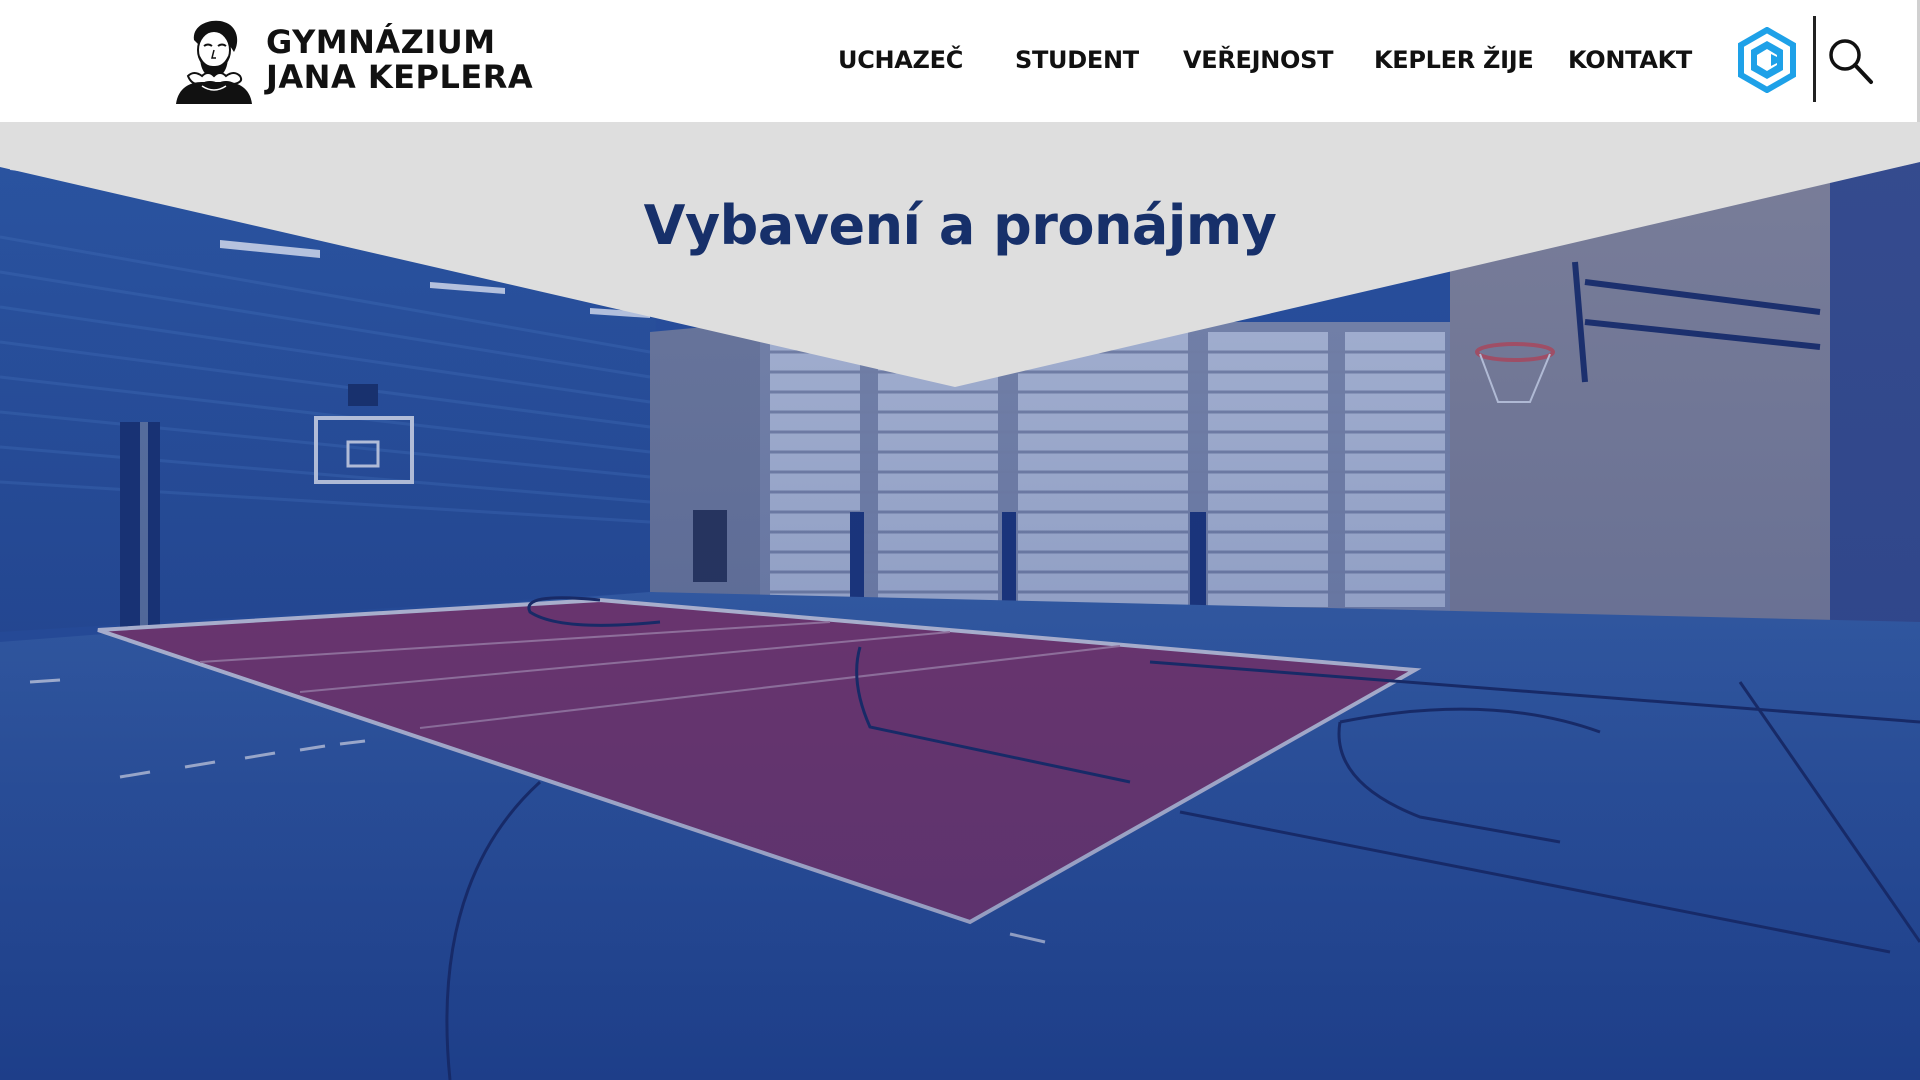 This screenshot has width=1920, height=1080. Describe the element at coordinates (1767, 60) in the screenshot. I see `hexagon-logo-icon` at that location.